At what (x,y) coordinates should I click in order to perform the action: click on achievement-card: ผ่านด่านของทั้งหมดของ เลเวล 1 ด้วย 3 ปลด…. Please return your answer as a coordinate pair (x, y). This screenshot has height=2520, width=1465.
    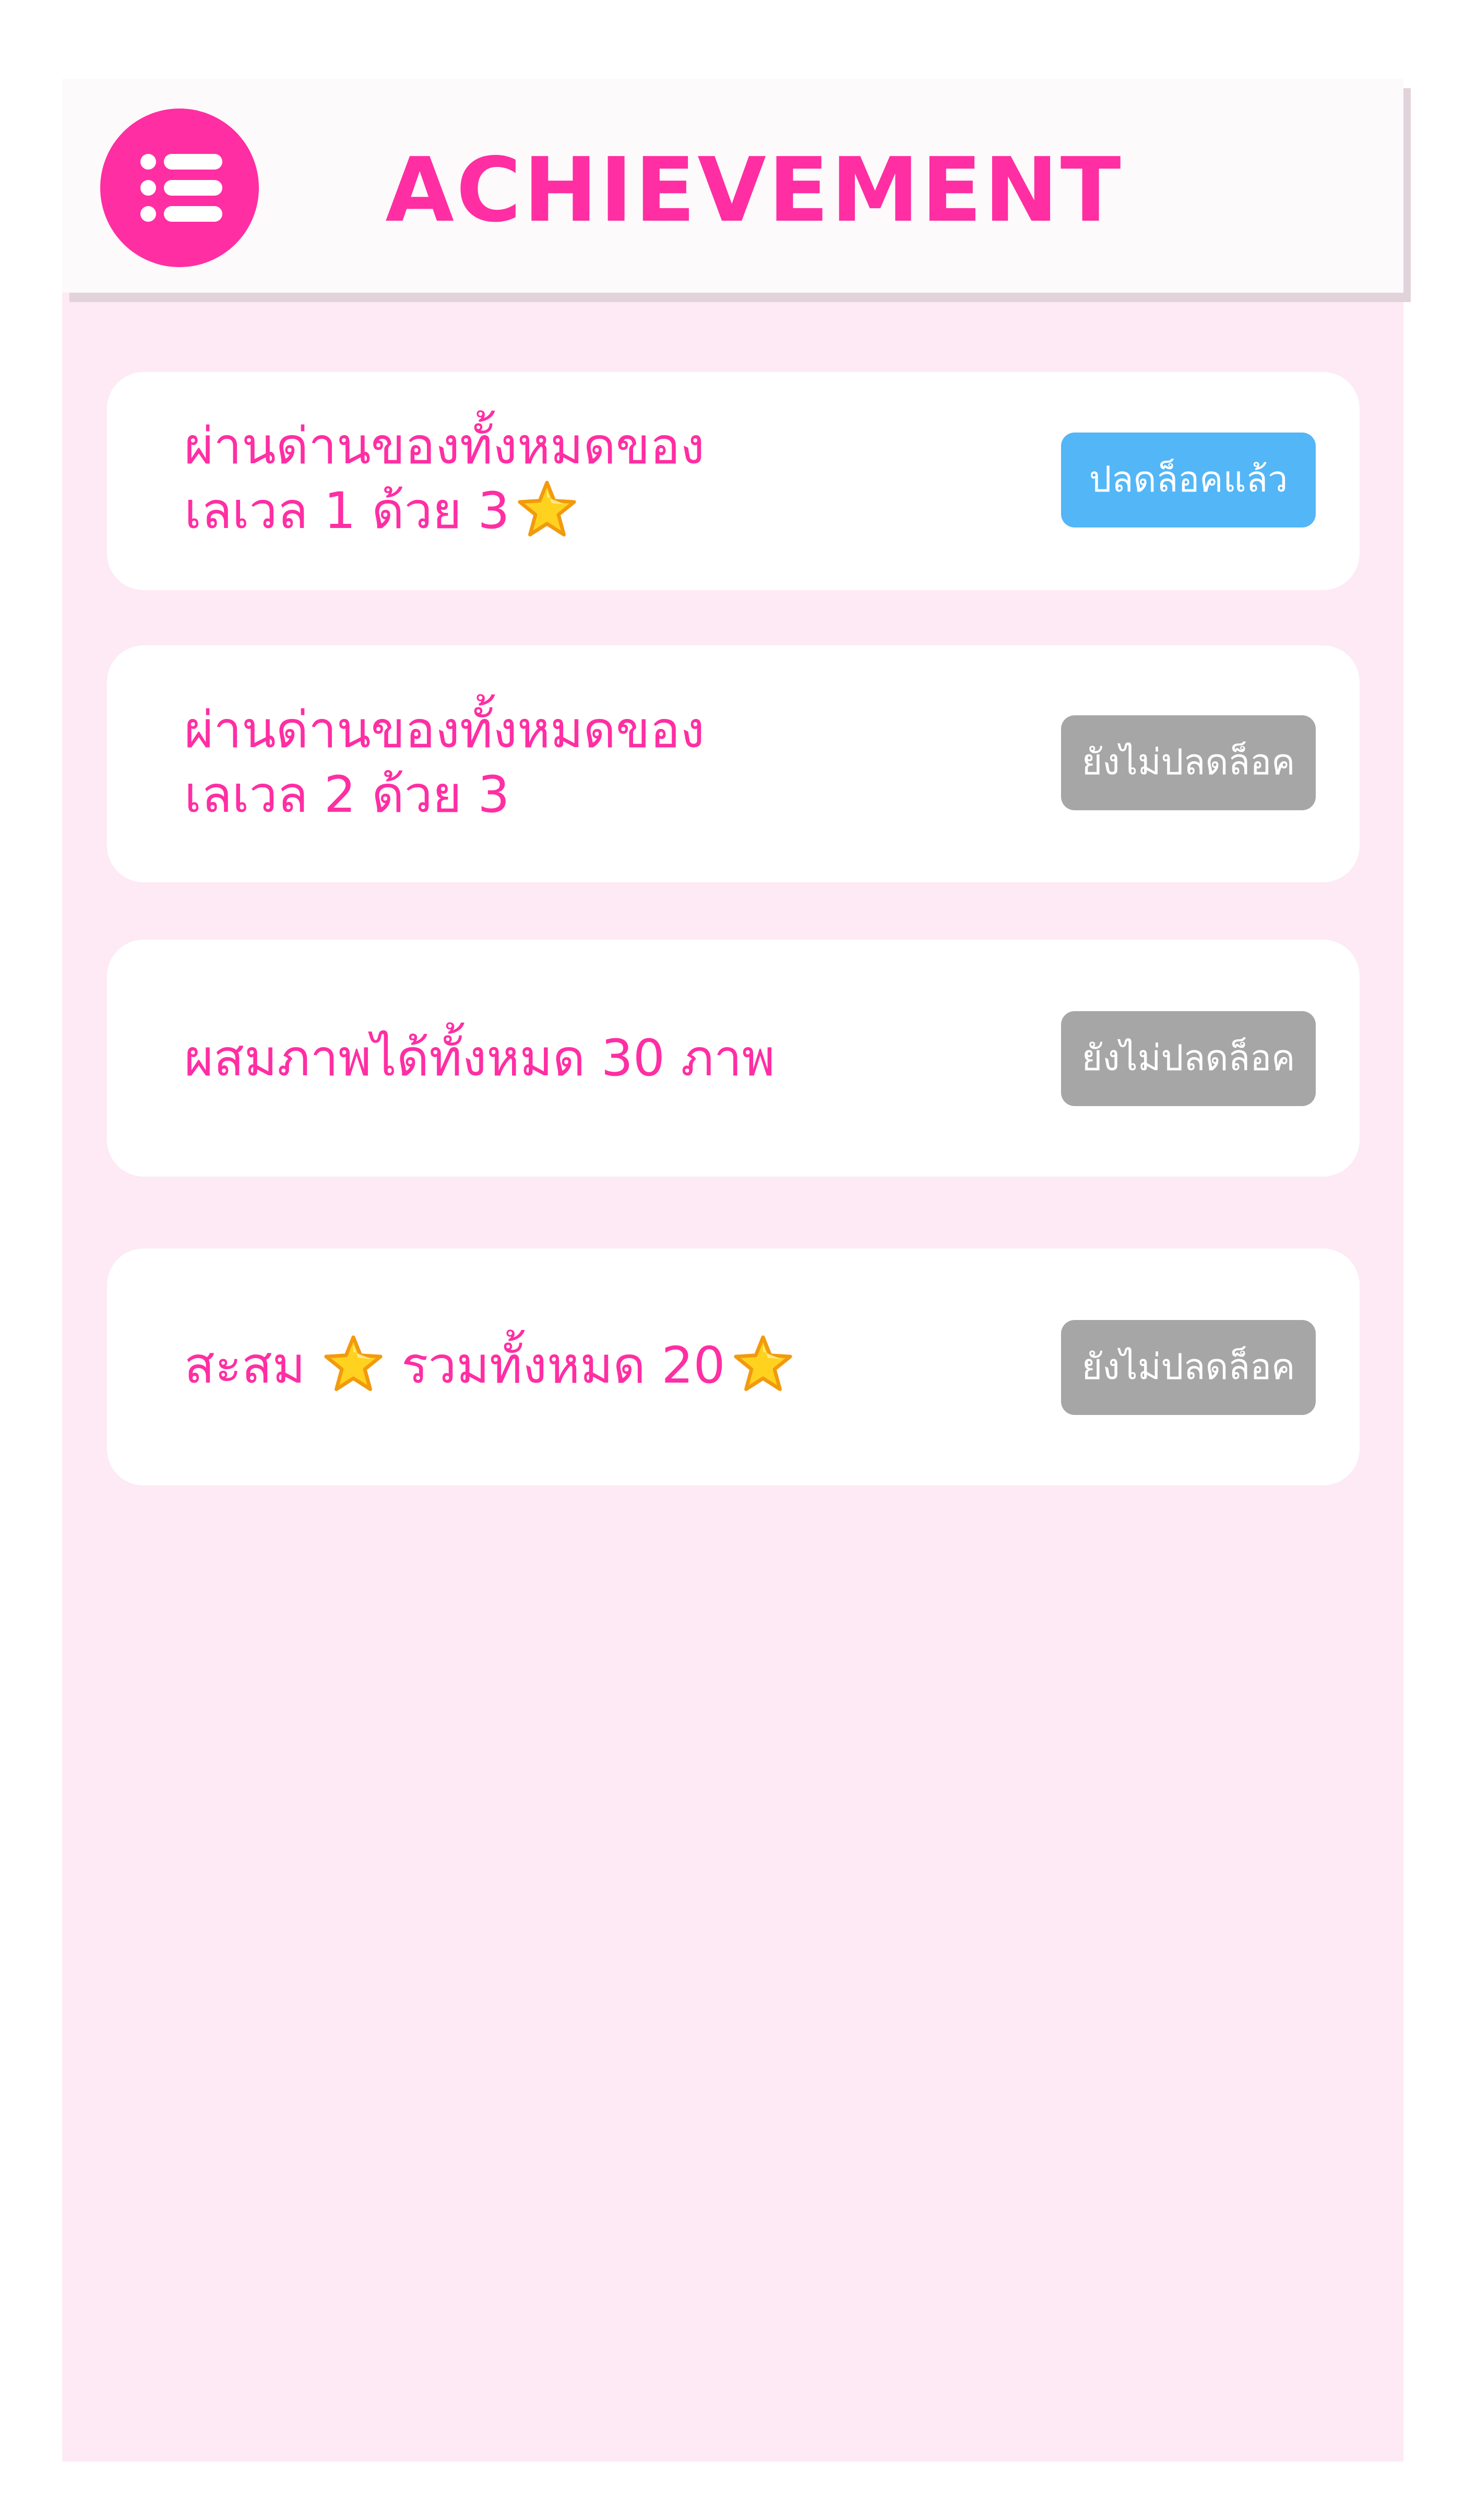
    Looking at the image, I should click on (733, 481).